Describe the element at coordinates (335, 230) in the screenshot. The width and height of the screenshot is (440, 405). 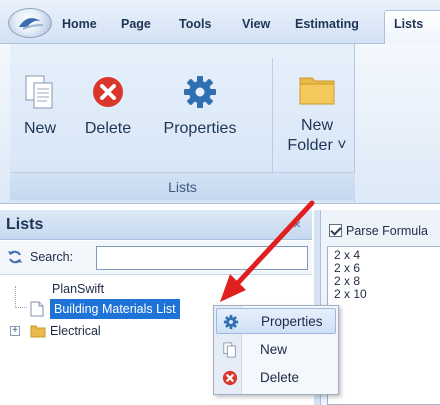
I see `parse-formula-checkbox` at that location.